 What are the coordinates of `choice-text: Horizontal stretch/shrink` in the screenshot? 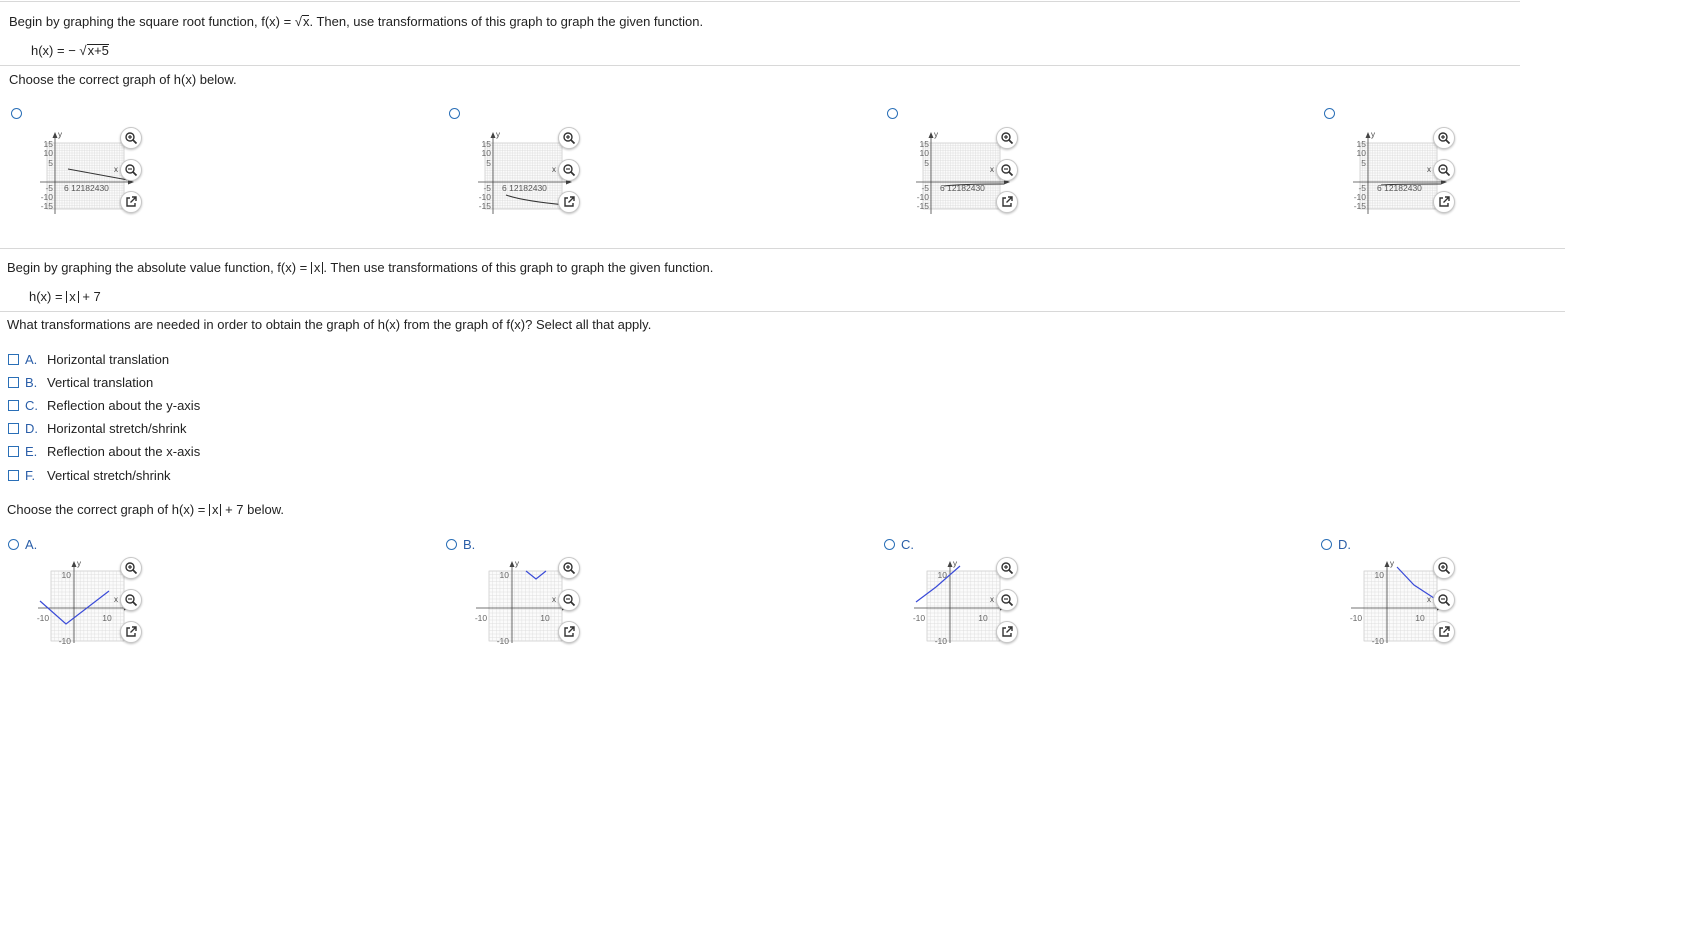 It's located at (117, 429).